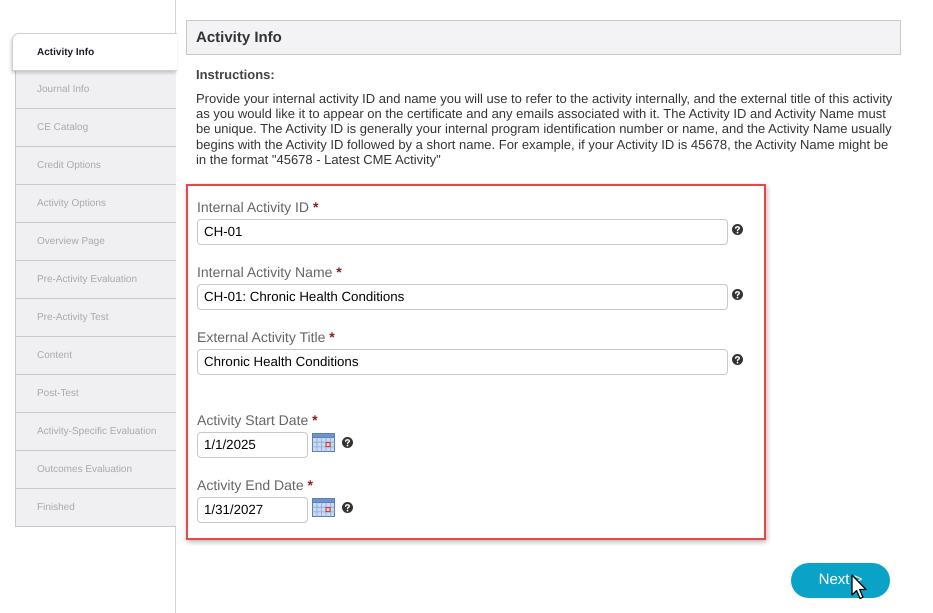  What do you see at coordinates (255, 485) in the screenshot?
I see `field-label: Activity End Date *` at bounding box center [255, 485].